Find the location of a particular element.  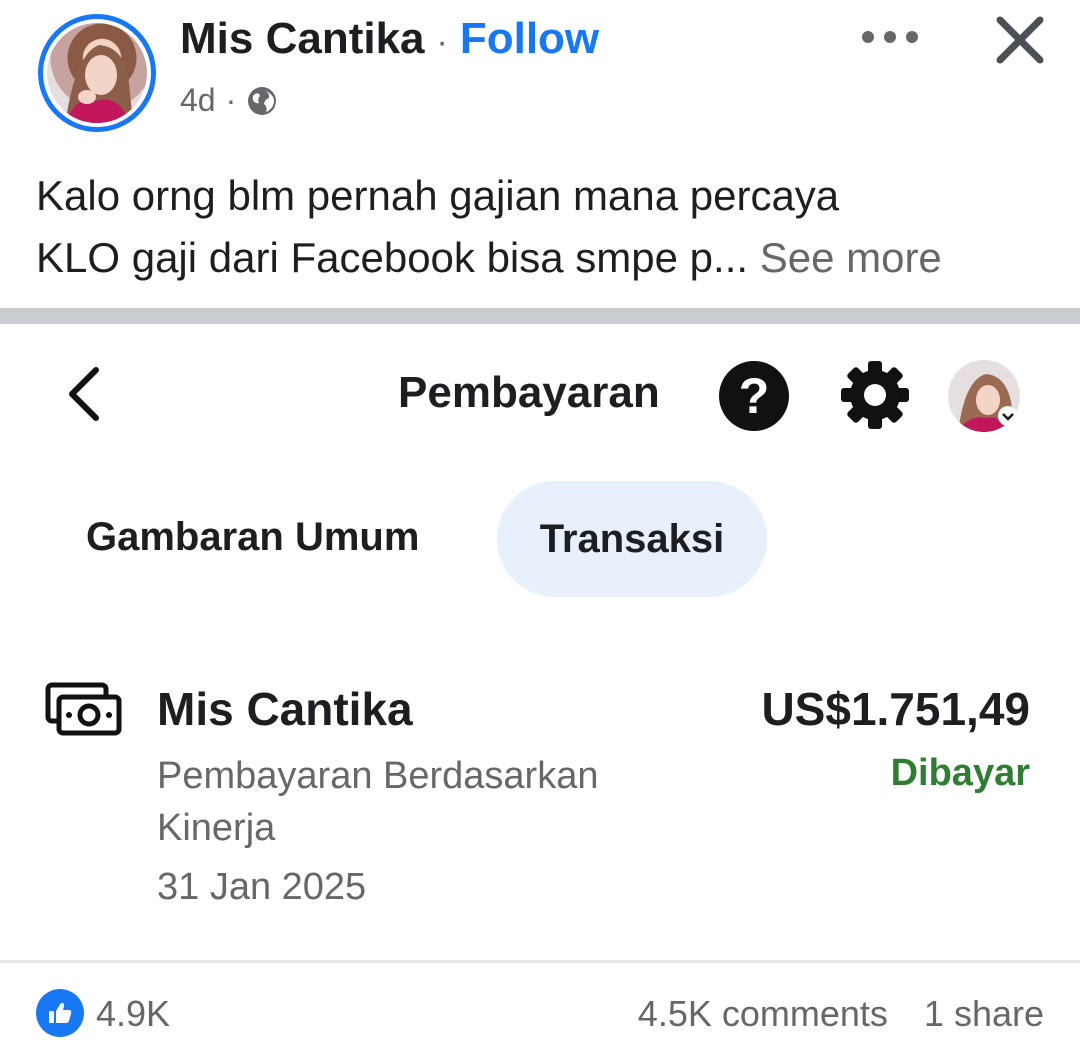

more-horizontal-icon is located at coordinates (890, 37).